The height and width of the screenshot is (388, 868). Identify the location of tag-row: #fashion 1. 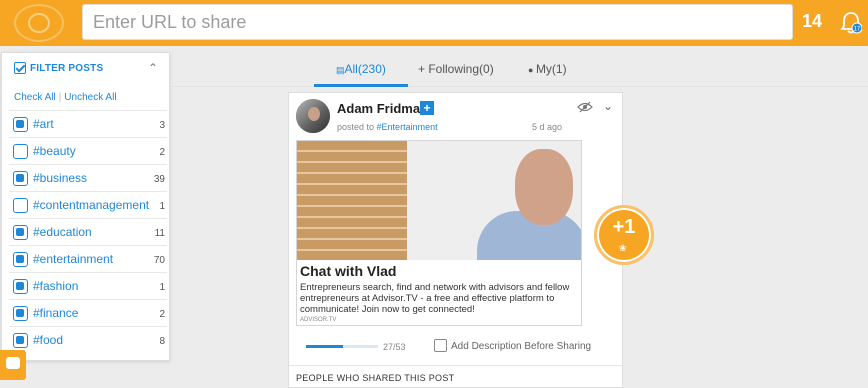
(88, 285).